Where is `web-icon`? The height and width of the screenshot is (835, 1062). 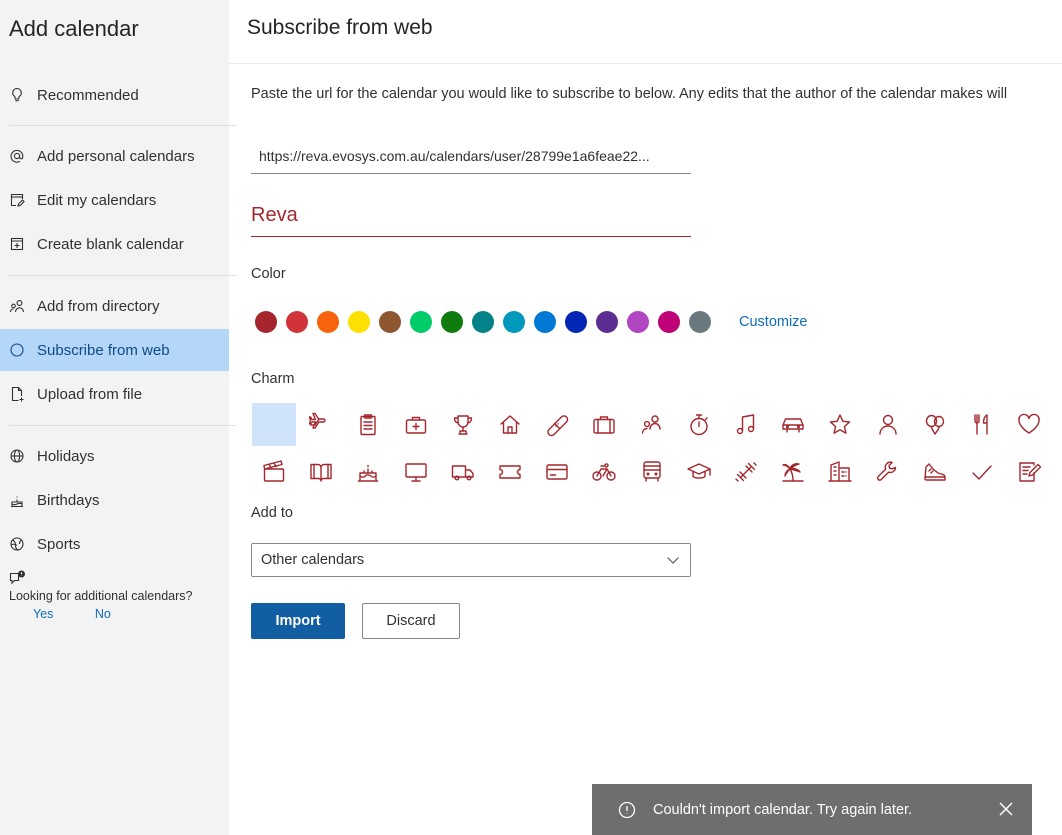 web-icon is located at coordinates (17, 350).